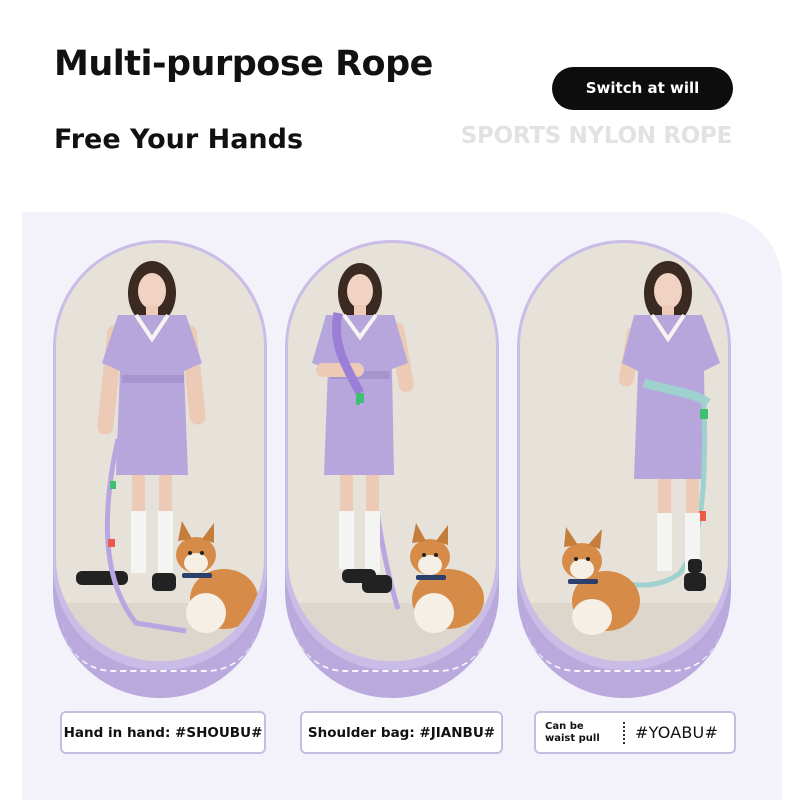 The width and height of the screenshot is (800, 800). What do you see at coordinates (677, 732) in the screenshot?
I see `label-waist-pull-tag: #YOABU#` at bounding box center [677, 732].